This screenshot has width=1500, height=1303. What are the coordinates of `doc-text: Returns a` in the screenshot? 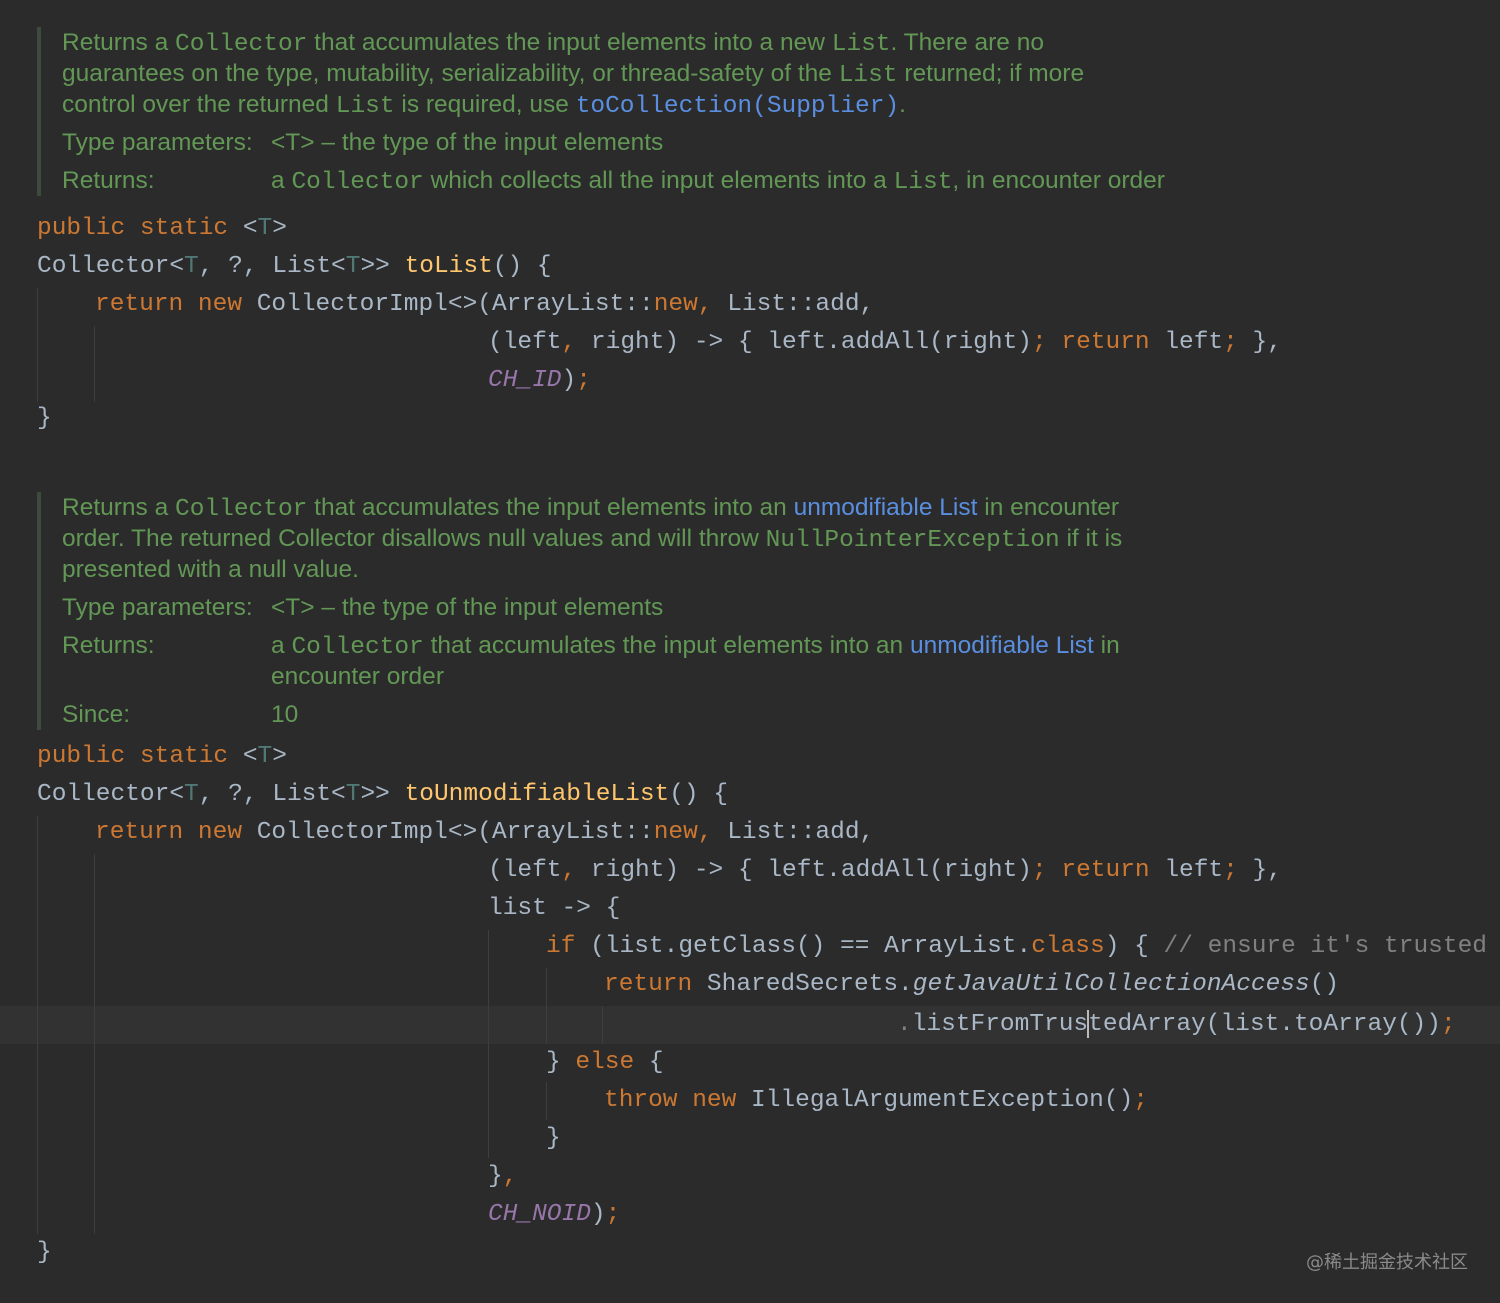 It's located at (119, 42).